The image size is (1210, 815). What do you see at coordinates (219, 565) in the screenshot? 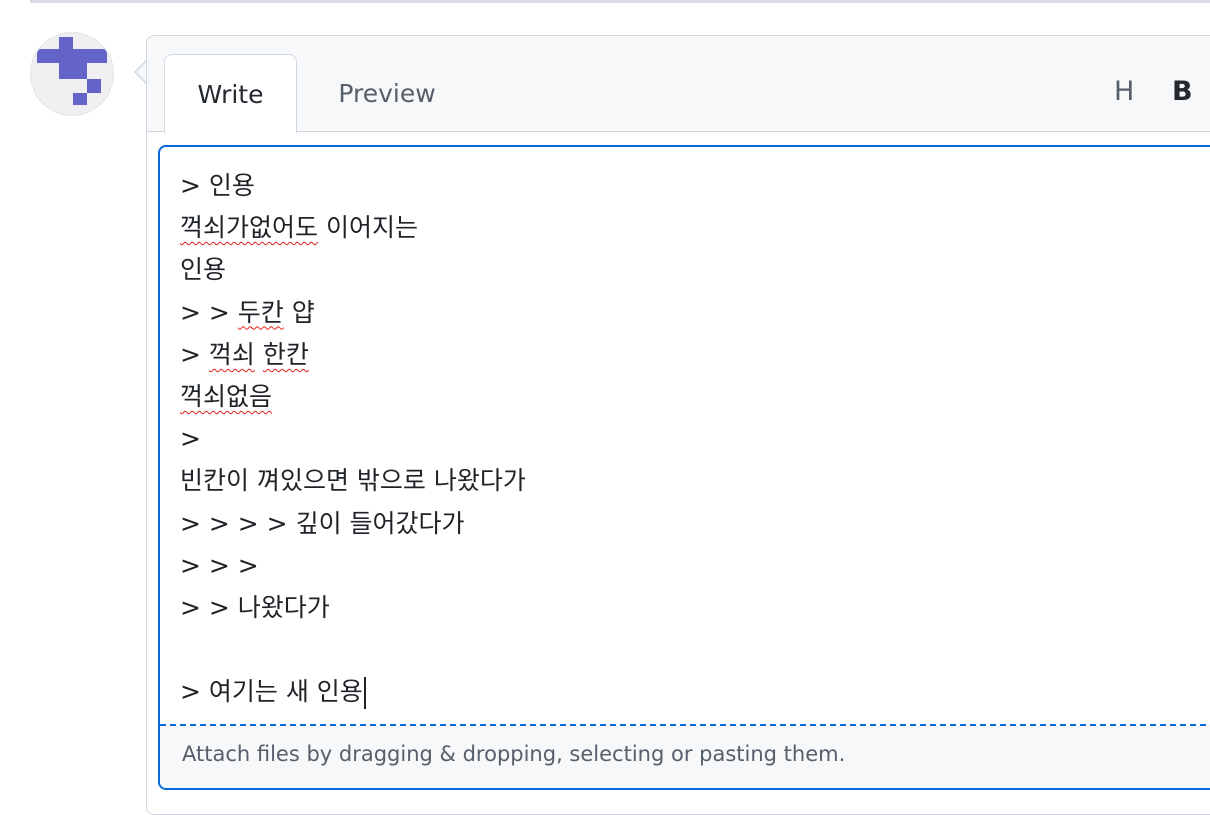
I see `line-text: > > >` at bounding box center [219, 565].